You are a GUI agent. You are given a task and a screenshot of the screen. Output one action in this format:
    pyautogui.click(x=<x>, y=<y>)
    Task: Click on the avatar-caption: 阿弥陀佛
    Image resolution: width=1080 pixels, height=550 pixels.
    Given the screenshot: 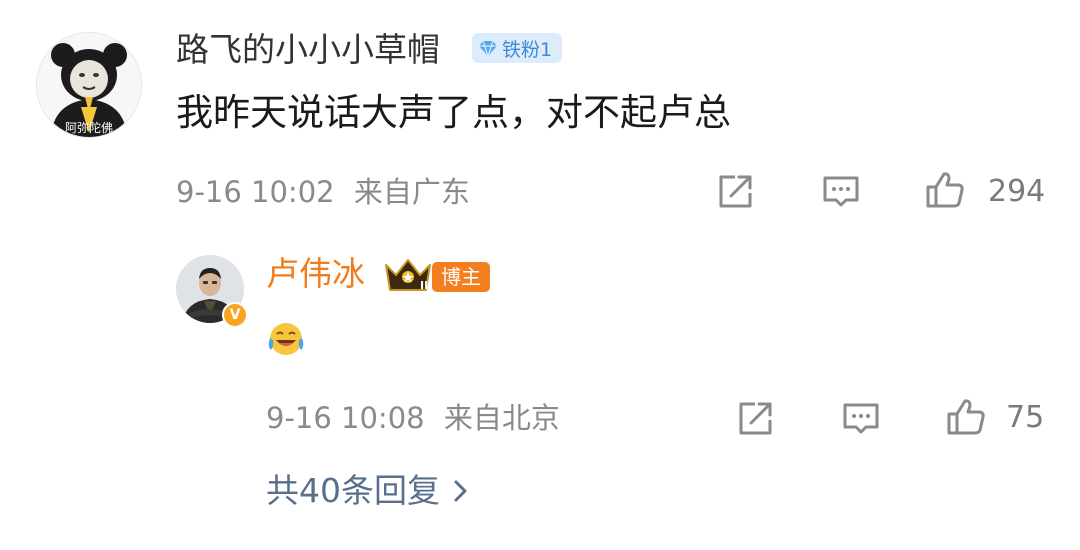 What is the action you would take?
    pyautogui.click(x=88, y=128)
    